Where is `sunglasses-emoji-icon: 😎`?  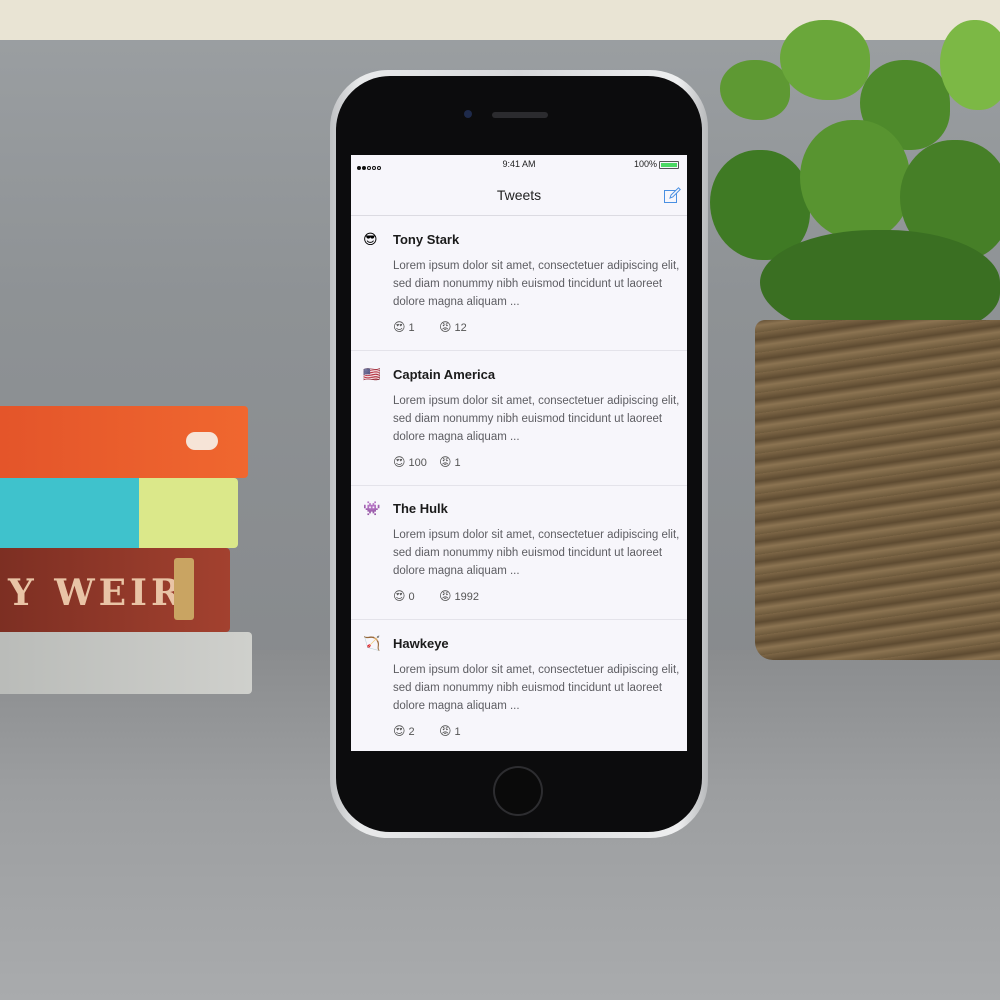
sunglasses-emoji-icon: 😎 is located at coordinates (370, 239).